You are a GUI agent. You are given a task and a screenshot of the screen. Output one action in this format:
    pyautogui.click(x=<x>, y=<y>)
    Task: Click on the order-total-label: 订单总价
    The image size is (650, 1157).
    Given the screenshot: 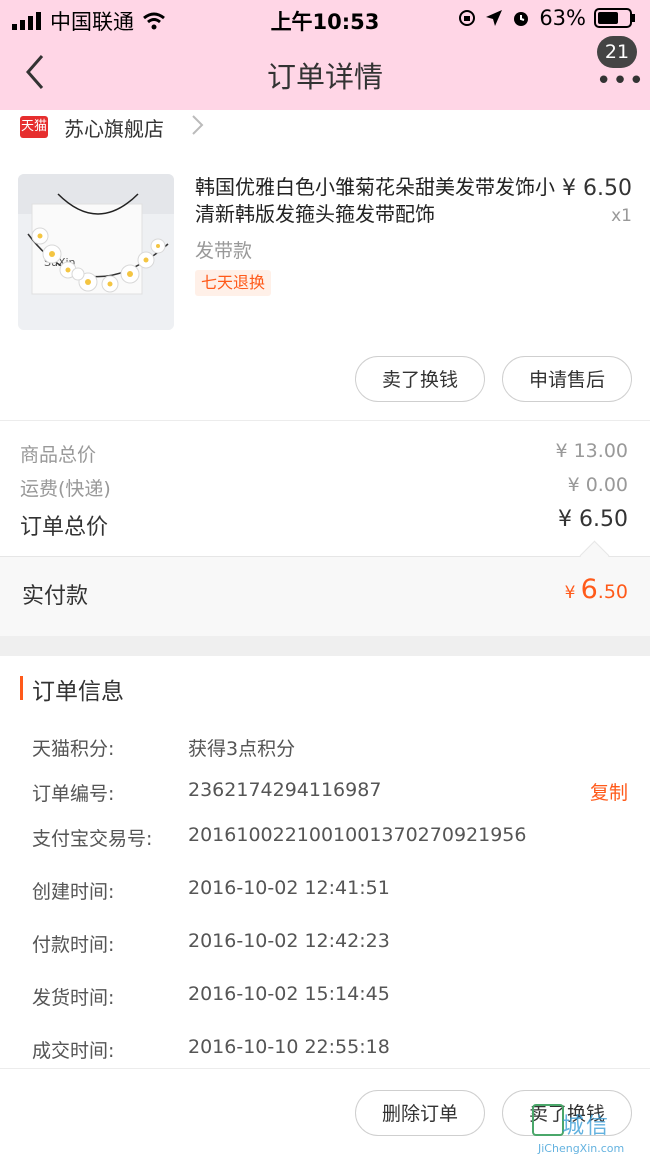 What is the action you would take?
    pyautogui.click(x=64, y=527)
    